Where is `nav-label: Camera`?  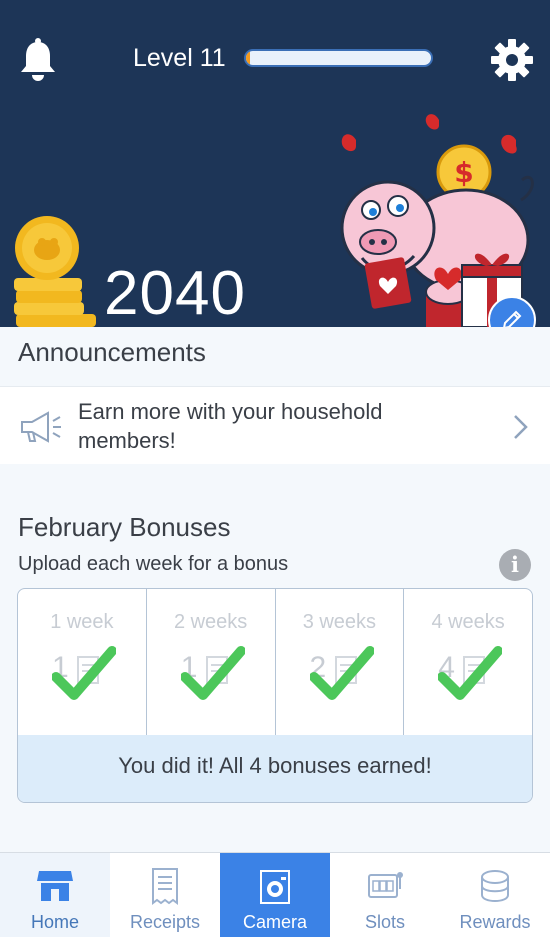 nav-label: Camera is located at coordinates (275, 922).